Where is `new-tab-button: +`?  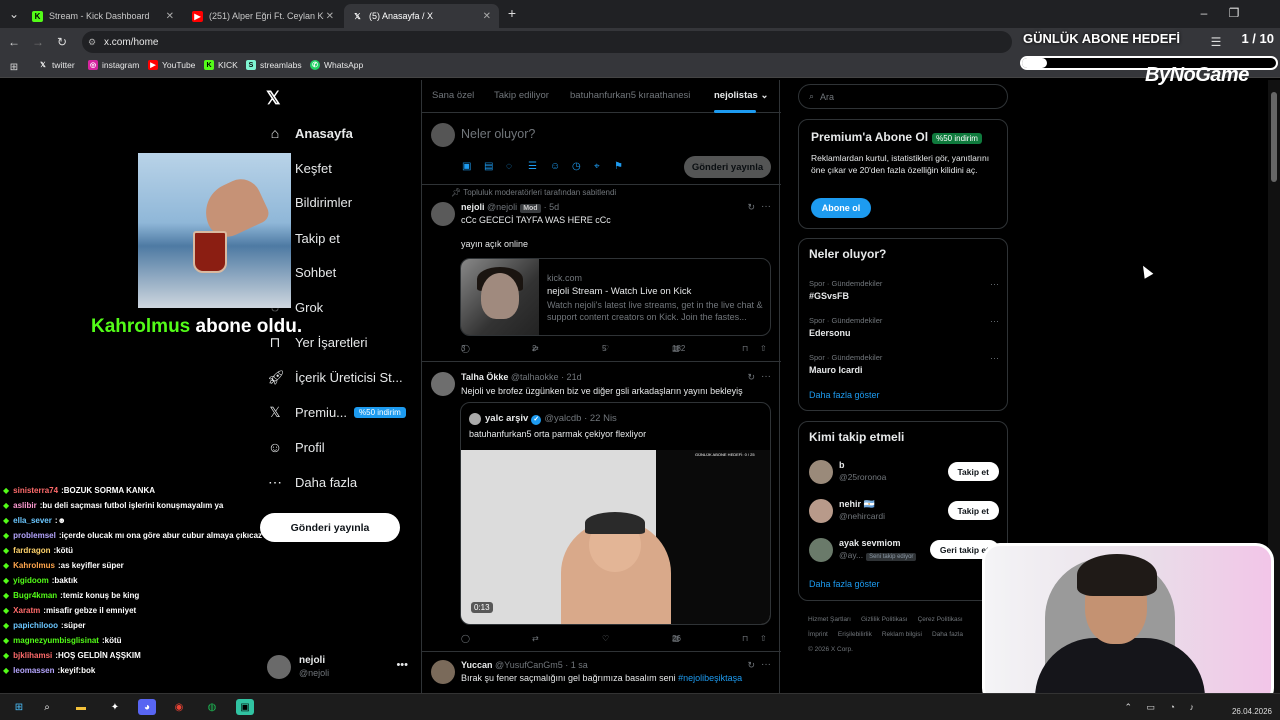
new-tab-button: + is located at coordinates (512, 13).